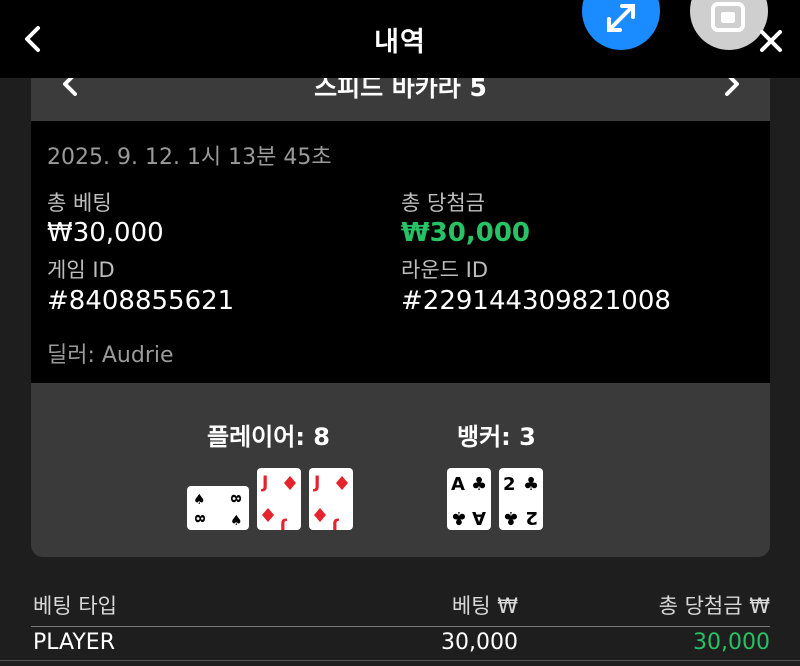 The image size is (800, 666). What do you see at coordinates (75, 606) in the screenshot?
I see `bet-type-header: 베팅 타입` at bounding box center [75, 606].